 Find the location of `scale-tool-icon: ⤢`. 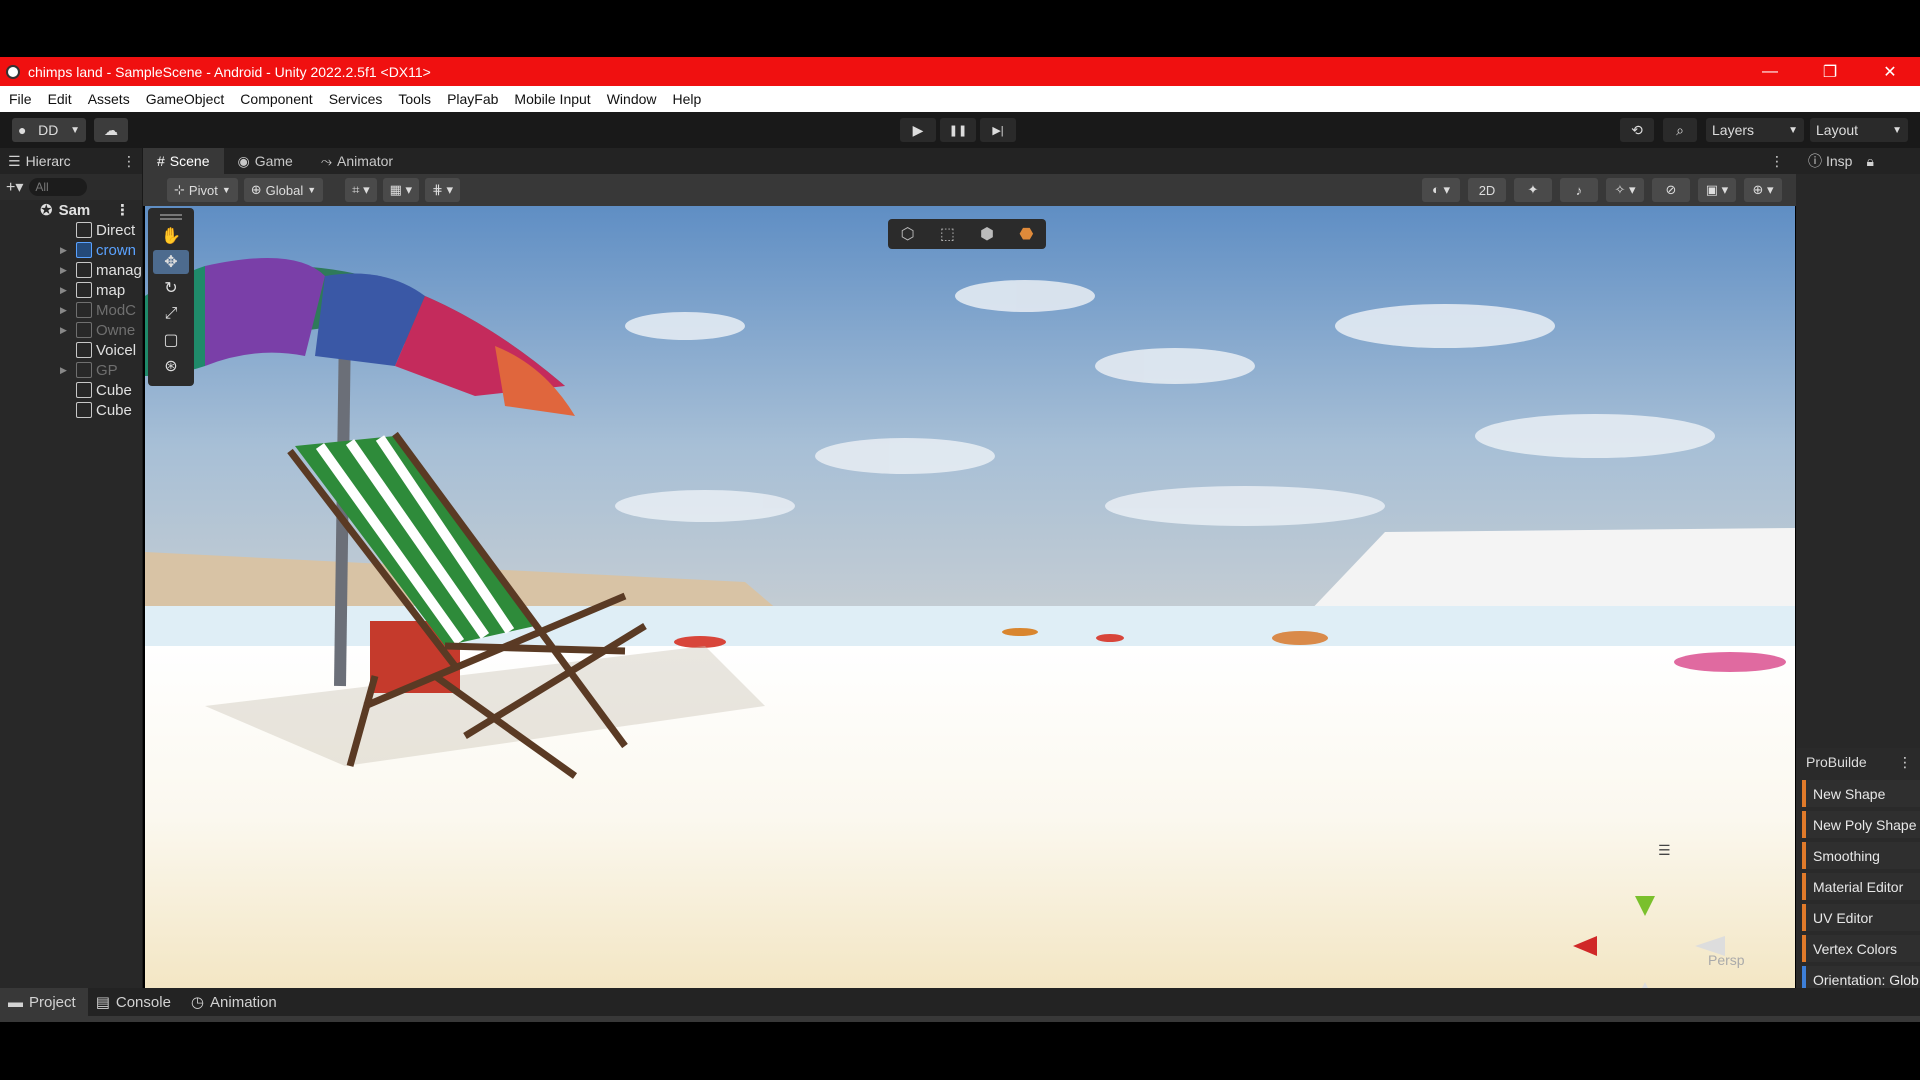

scale-tool-icon: ⤢ is located at coordinates (171, 314).